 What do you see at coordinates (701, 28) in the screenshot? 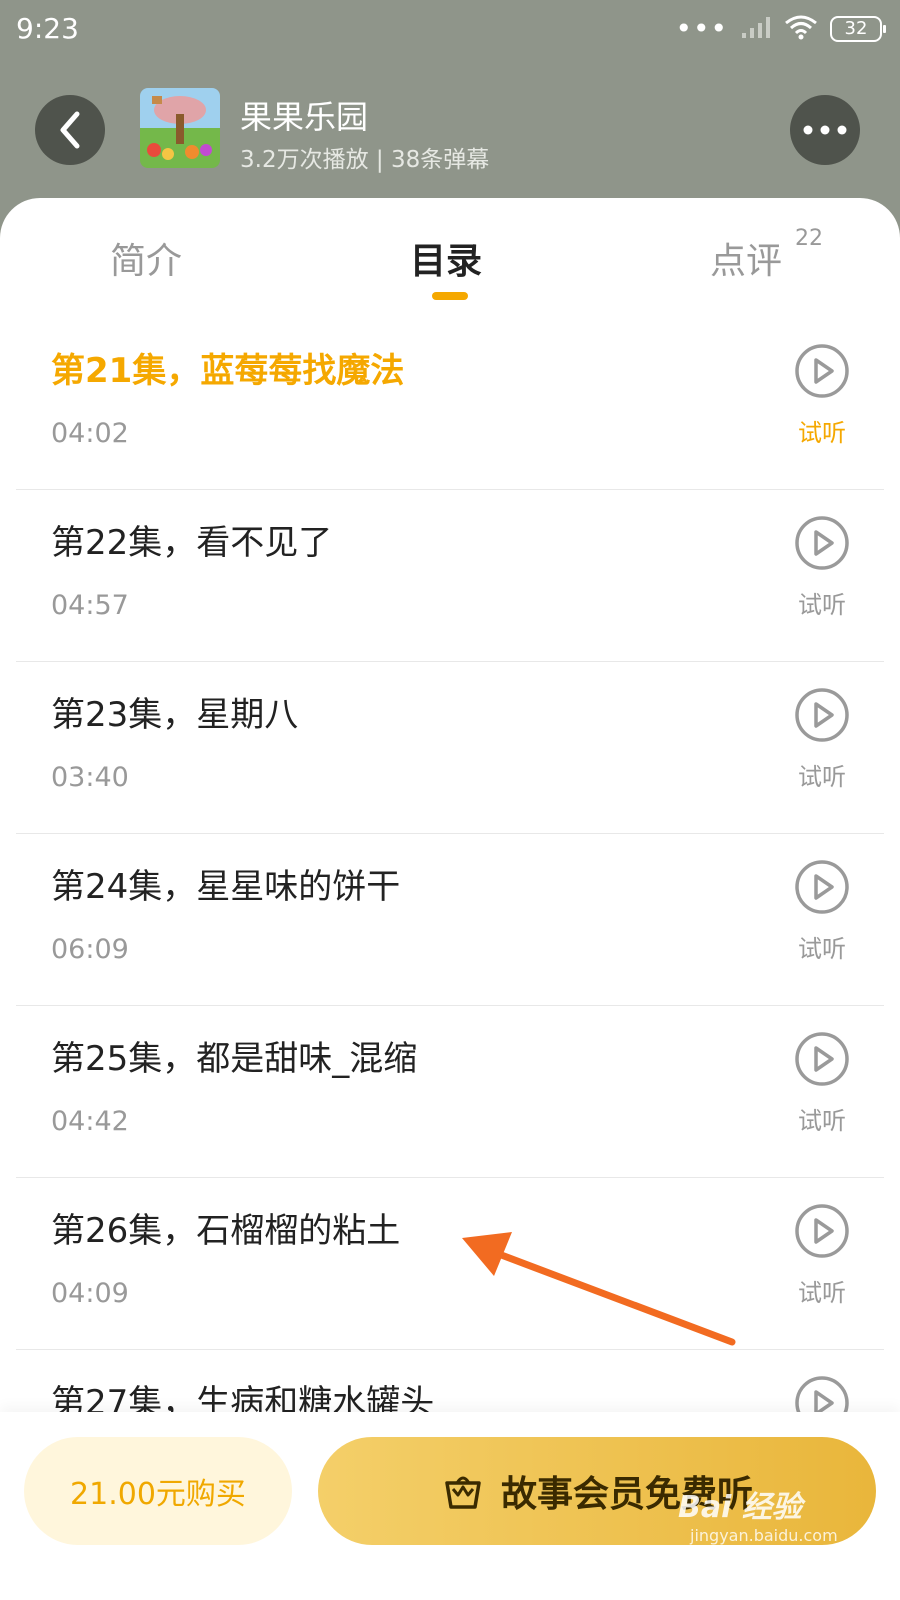
I see `more-dots-icon: •••` at bounding box center [701, 28].